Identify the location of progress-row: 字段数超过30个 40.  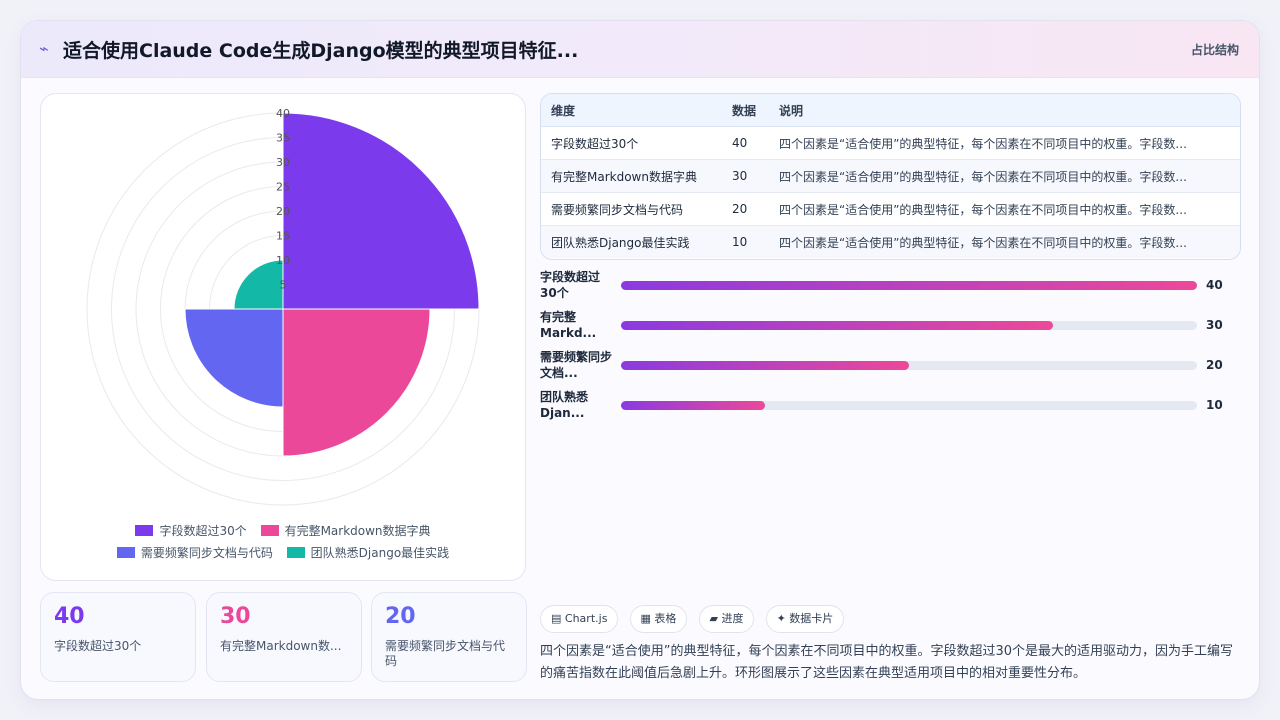
(889, 289).